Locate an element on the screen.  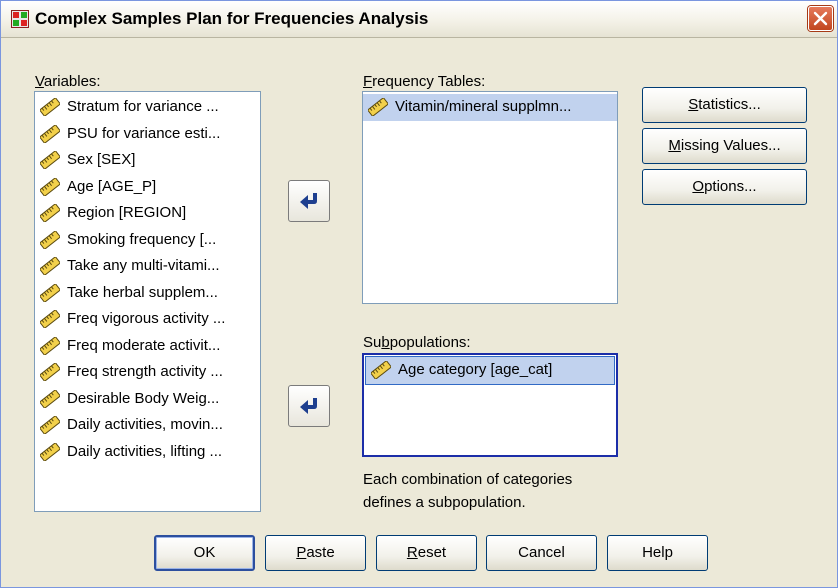
subpopulations-label: Subpopulations: is located at coordinates (417, 342).